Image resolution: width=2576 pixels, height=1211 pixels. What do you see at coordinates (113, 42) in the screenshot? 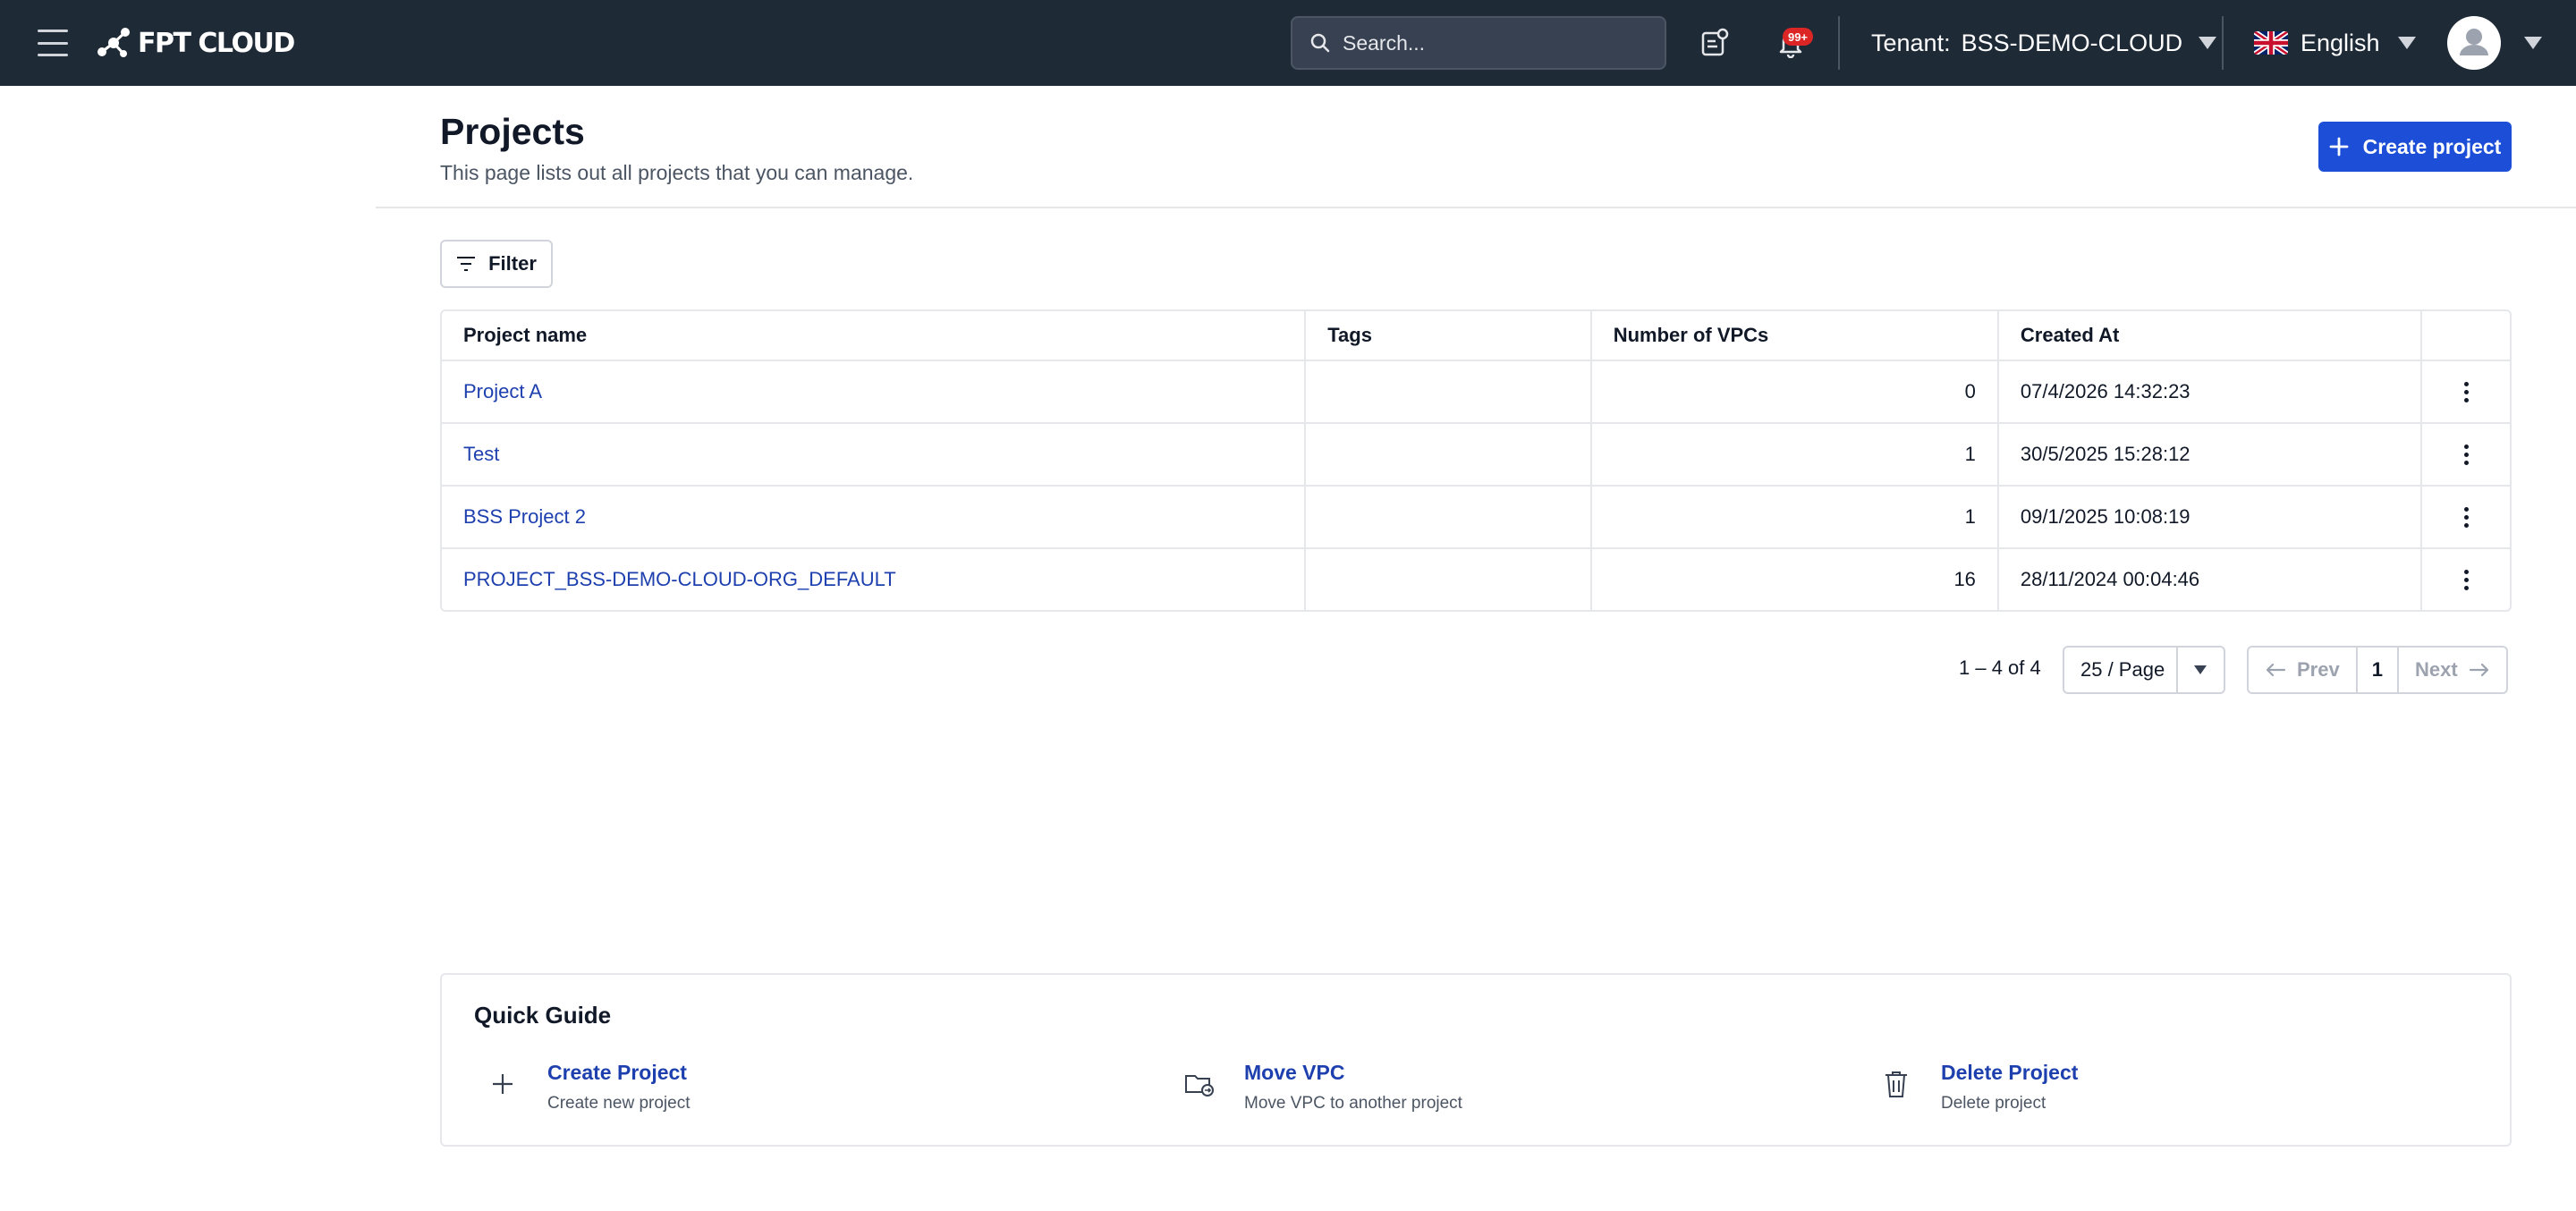
I see `fpt-logo-icon` at bounding box center [113, 42].